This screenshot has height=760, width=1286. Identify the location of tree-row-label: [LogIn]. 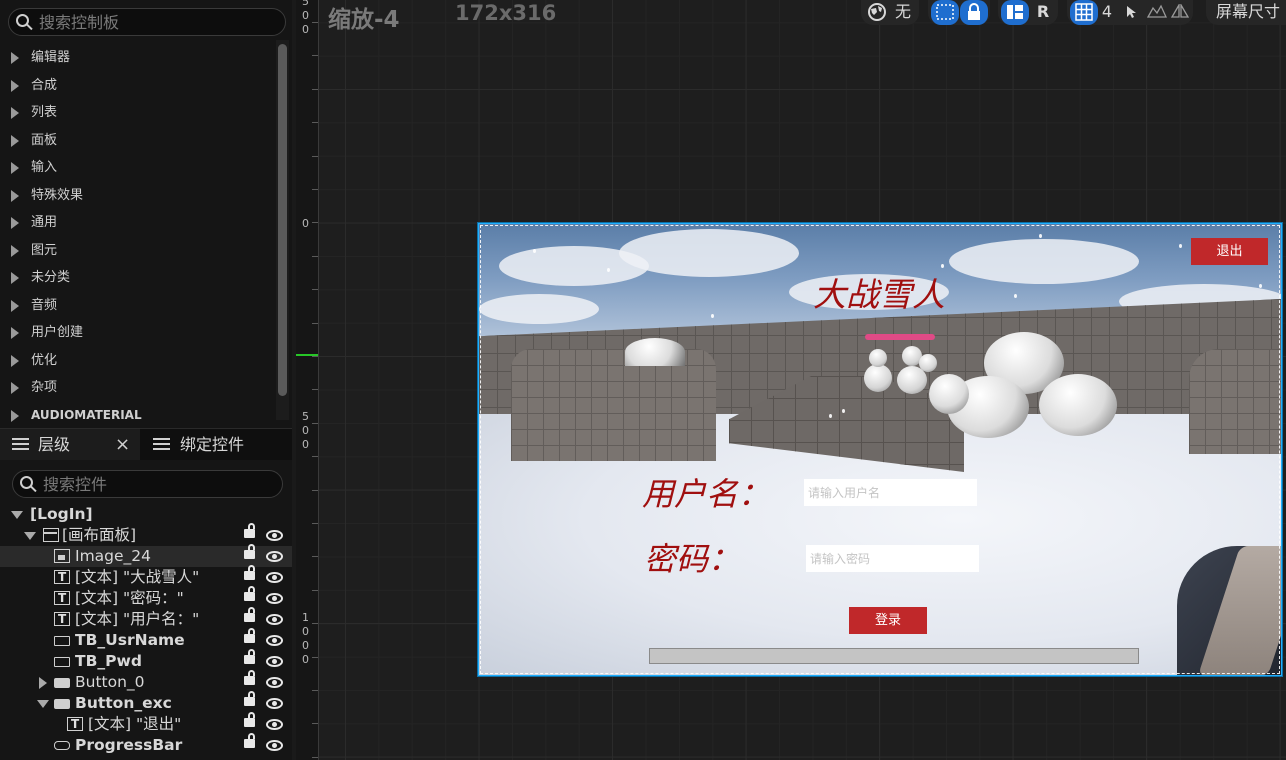
(61, 514).